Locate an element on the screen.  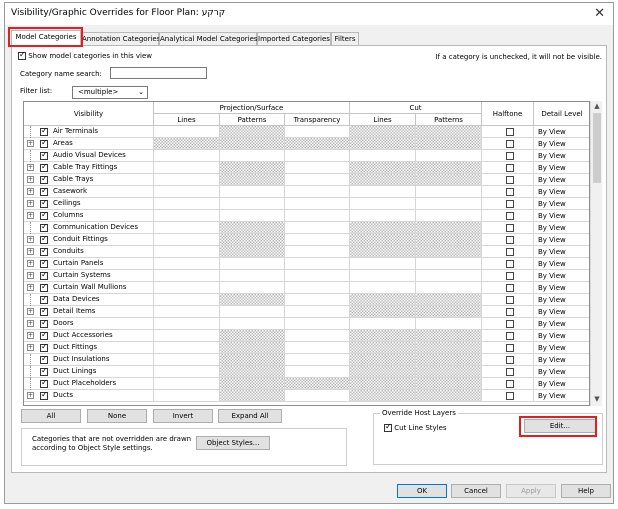
header-detail-level: Detail Level is located at coordinates (561, 114).